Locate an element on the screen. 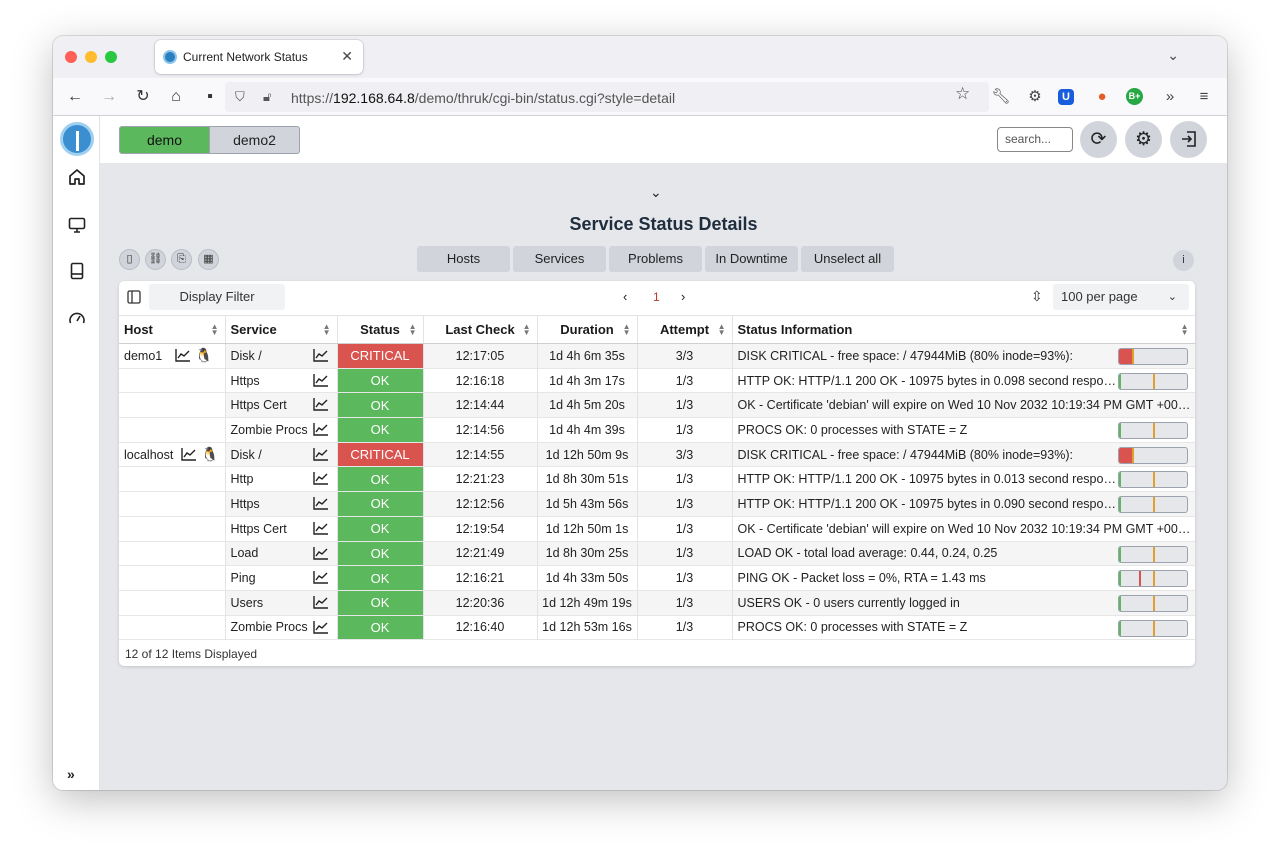 The height and width of the screenshot is (860, 1280). info-icon: i is located at coordinates (1183, 260).